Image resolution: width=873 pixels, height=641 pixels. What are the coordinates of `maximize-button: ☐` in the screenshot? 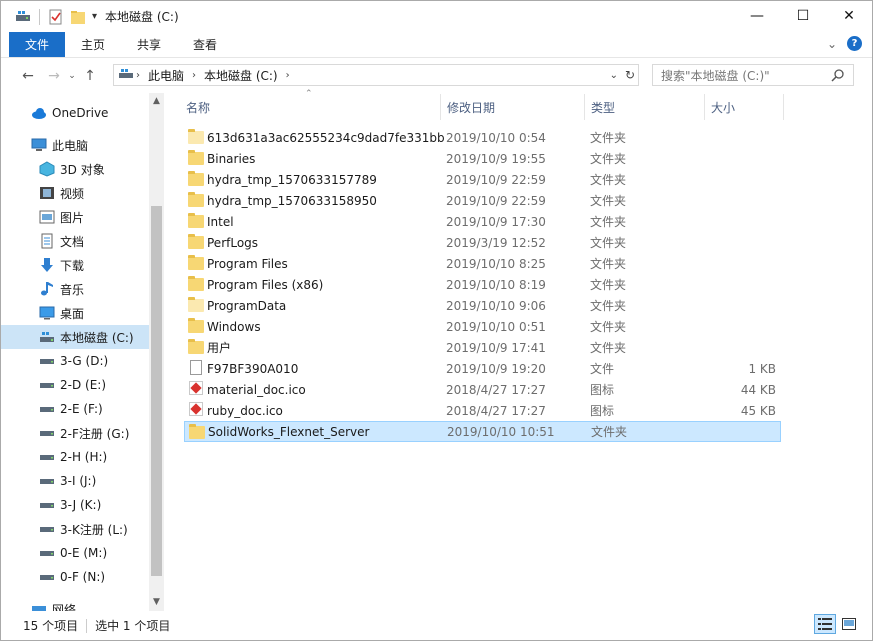 It's located at (803, 16).